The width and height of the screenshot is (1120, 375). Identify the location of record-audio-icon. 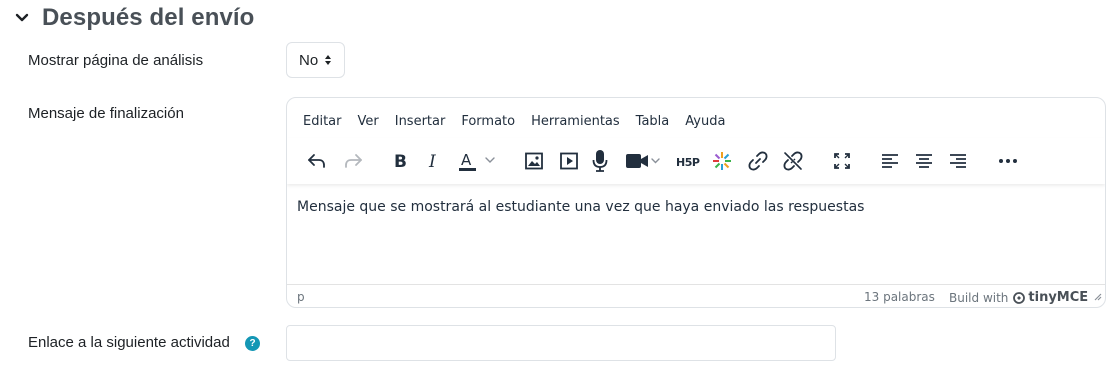
(600, 161).